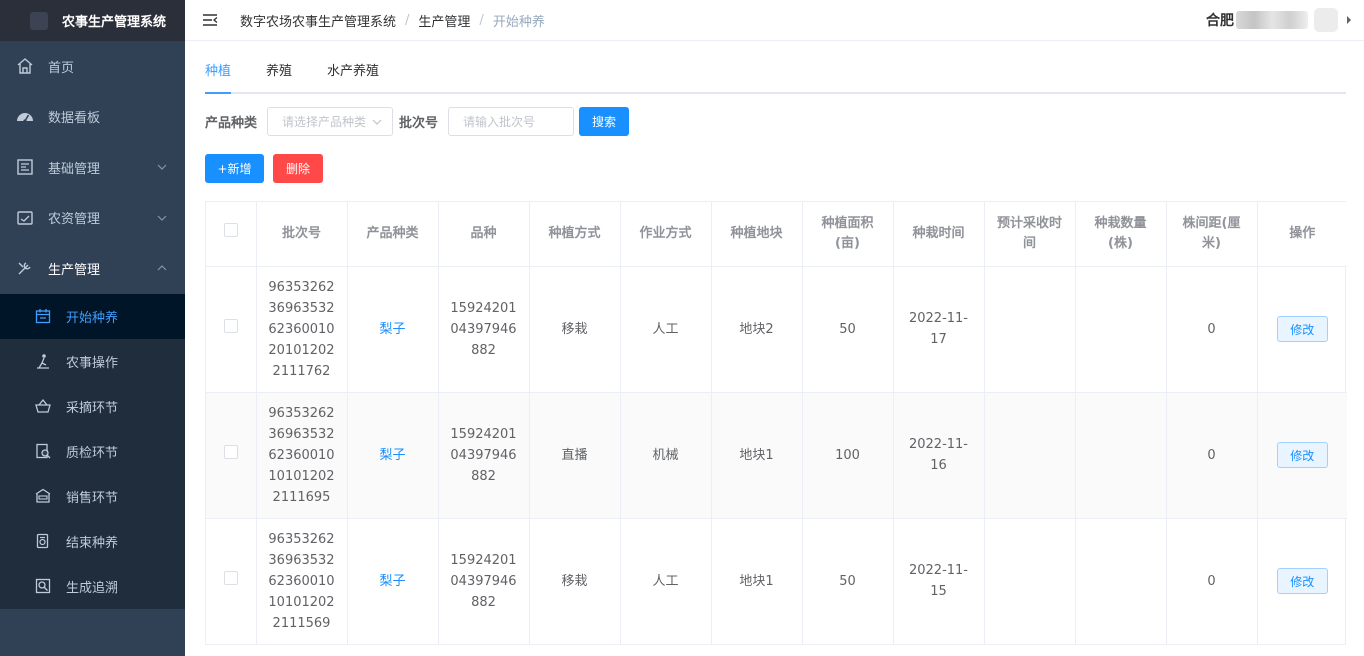  I want to click on user-menu: 合肥, so click(1279, 20).